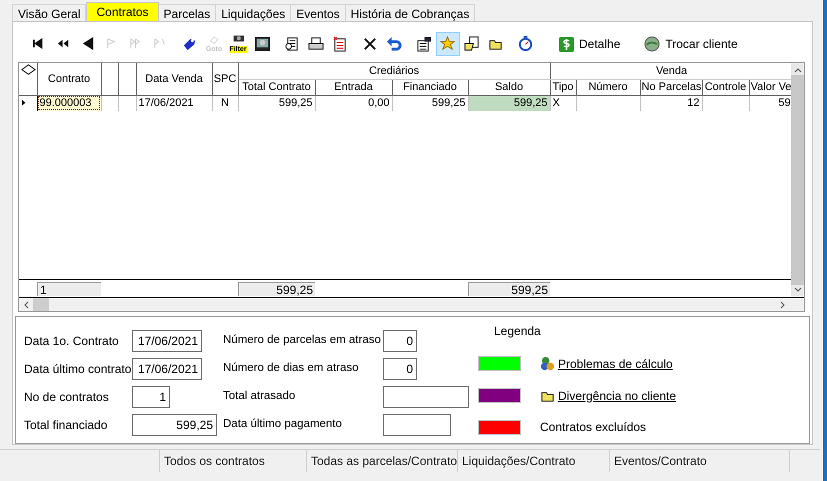  Describe the element at coordinates (302, 340) in the screenshot. I see `field-label: Número de parcelas em atraso` at that location.